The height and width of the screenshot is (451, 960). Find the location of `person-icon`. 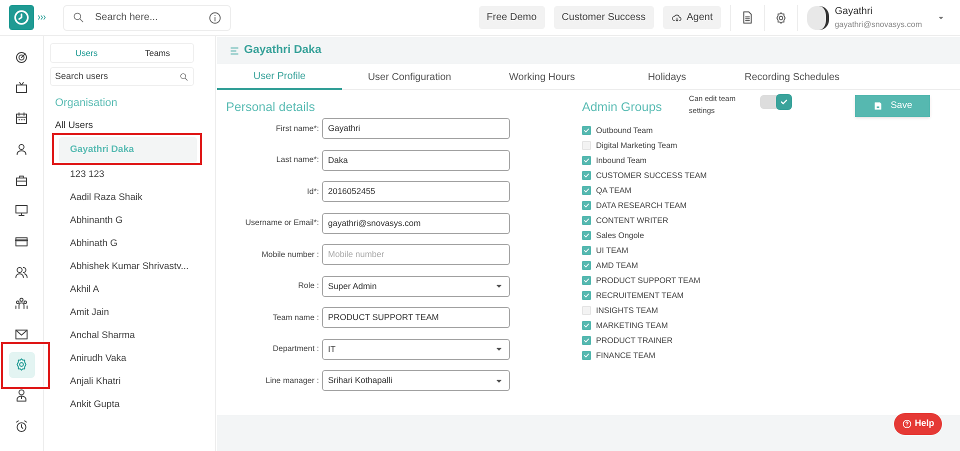

person-icon is located at coordinates (21, 149).